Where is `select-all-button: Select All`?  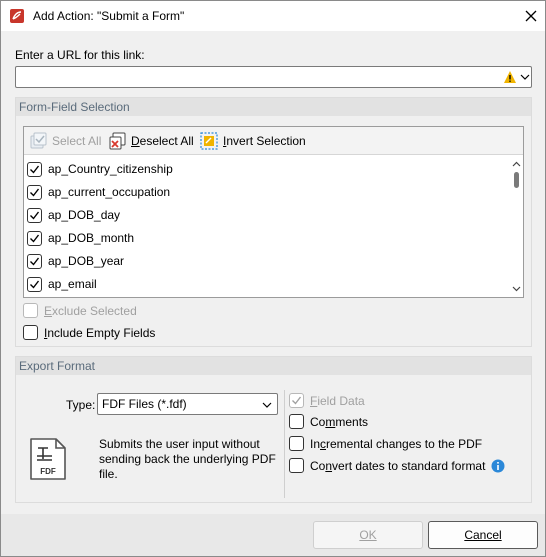
select-all-button: Select All is located at coordinates (64, 141).